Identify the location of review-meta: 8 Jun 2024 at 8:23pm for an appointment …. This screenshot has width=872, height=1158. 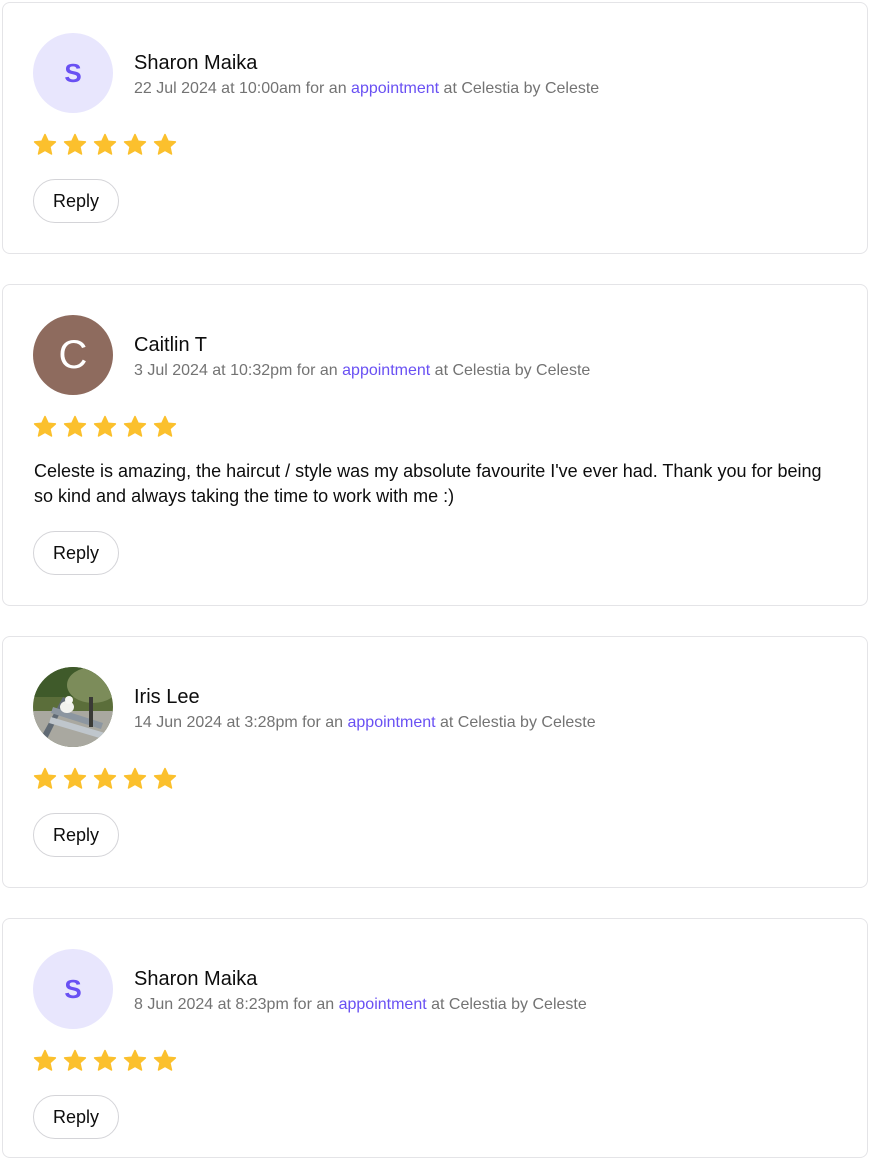
(360, 1005).